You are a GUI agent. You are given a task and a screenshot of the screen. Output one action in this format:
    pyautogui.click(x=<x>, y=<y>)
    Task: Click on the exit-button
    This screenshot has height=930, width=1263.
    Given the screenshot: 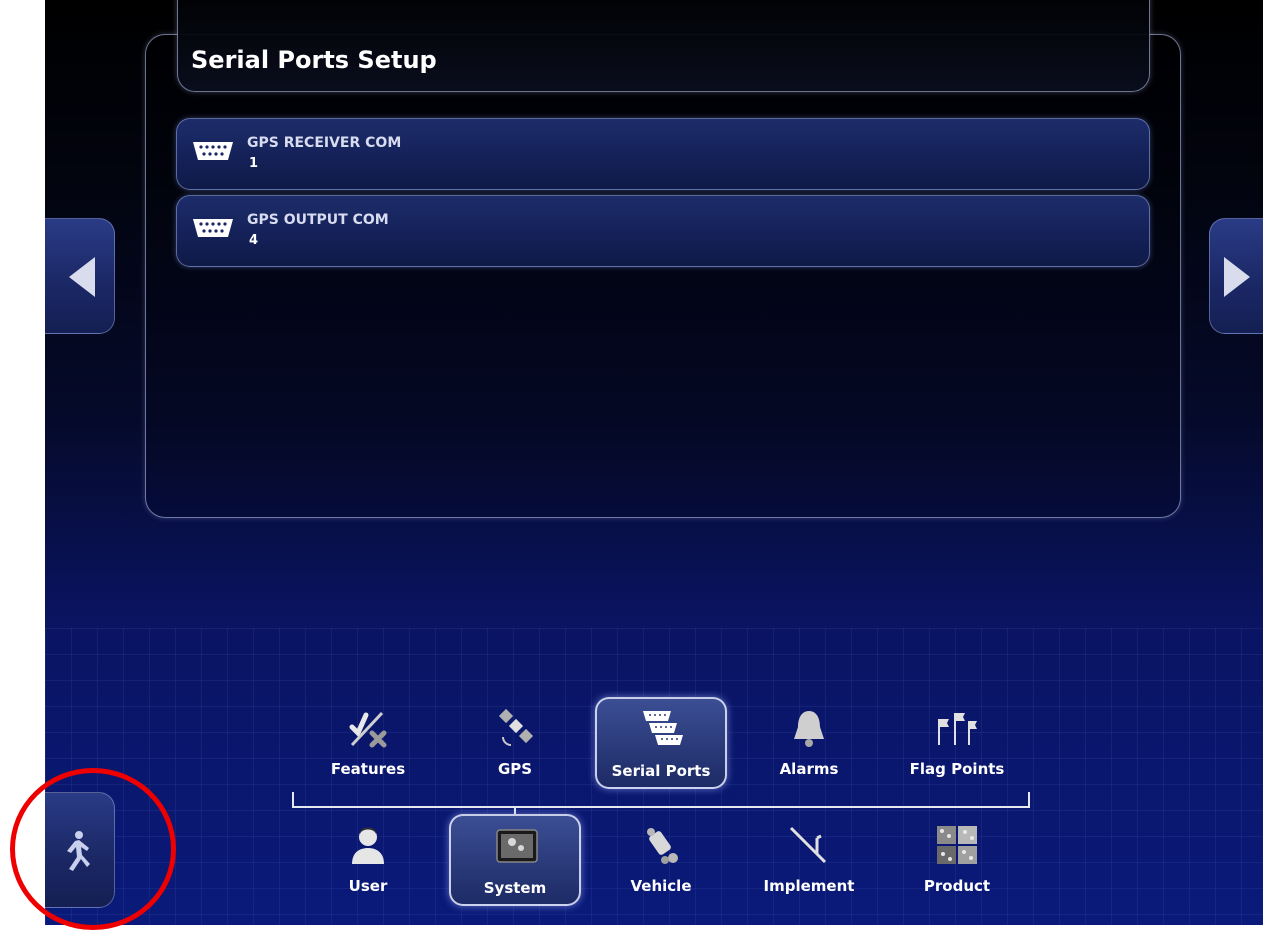 What is the action you would take?
    pyautogui.click(x=80, y=850)
    